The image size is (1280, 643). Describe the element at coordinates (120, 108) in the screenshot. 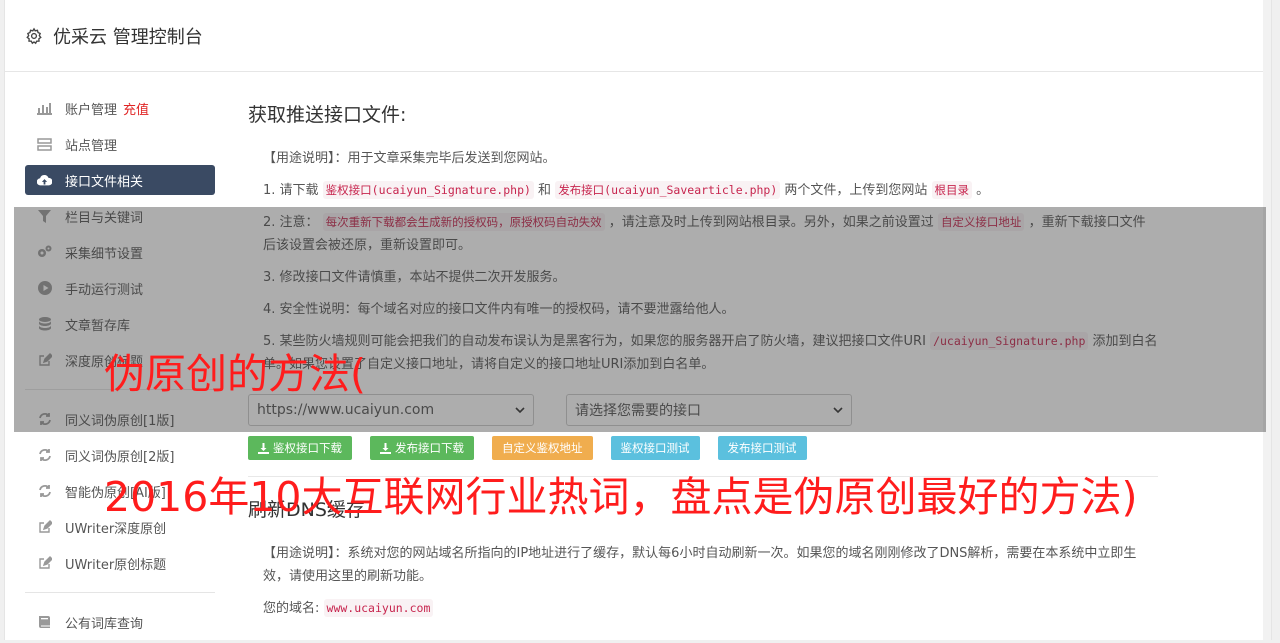

I see `sidebar-item-account: 账户管理 充值` at that location.